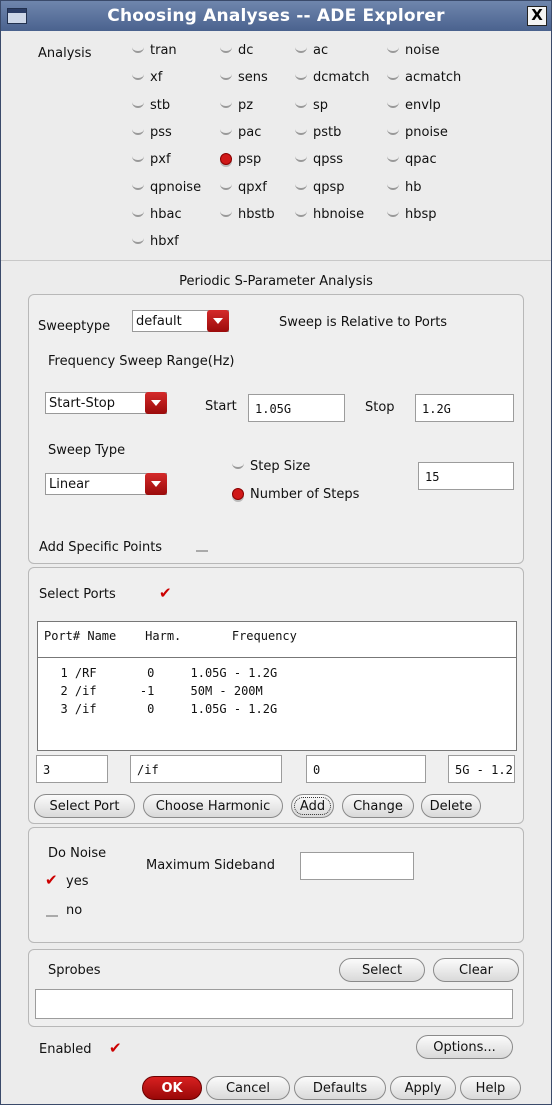 Image resolution: width=552 pixels, height=1105 pixels. What do you see at coordinates (51, 880) in the screenshot?
I see `check-icon: ✔` at bounding box center [51, 880].